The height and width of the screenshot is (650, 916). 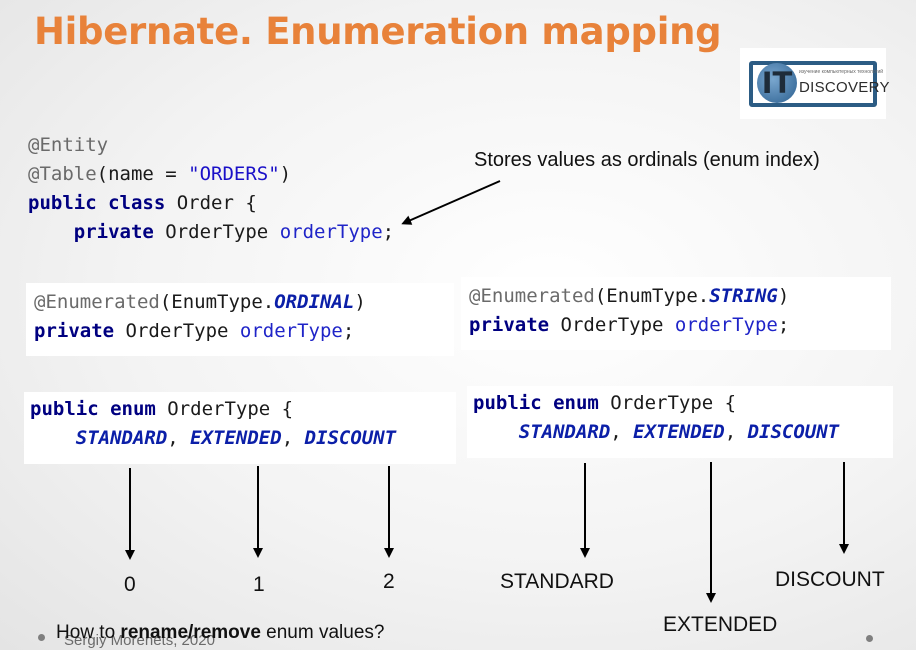 I want to click on ordinal-value-1: 1, so click(x=259, y=584).